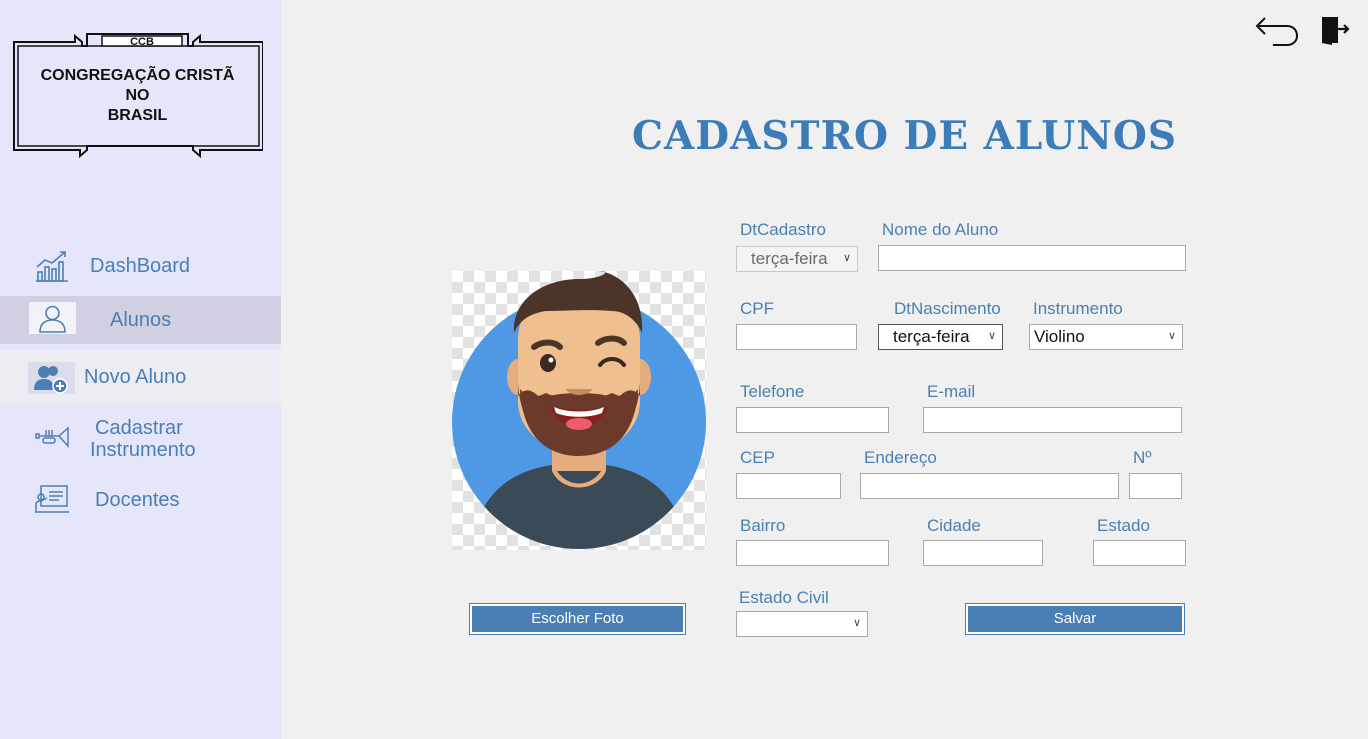 The image size is (1368, 739). Describe the element at coordinates (52, 502) in the screenshot. I see `teacher-board-icon` at that location.